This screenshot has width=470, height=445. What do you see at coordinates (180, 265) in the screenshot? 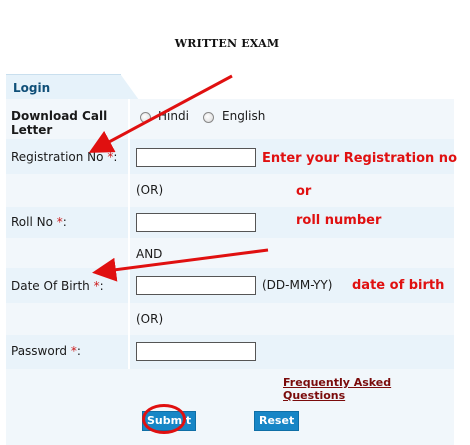
I see `arrow-to-dob` at bounding box center [180, 265].